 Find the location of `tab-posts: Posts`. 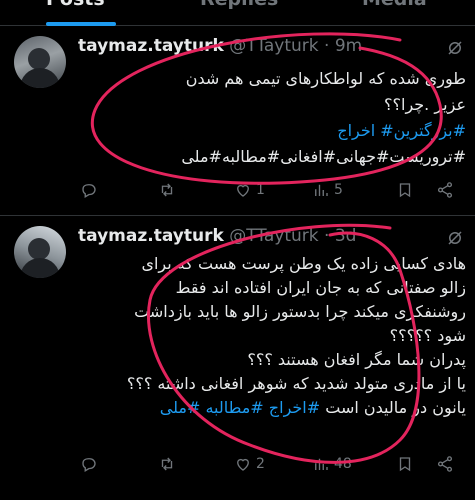

tab-posts: Posts is located at coordinates (75, 5).